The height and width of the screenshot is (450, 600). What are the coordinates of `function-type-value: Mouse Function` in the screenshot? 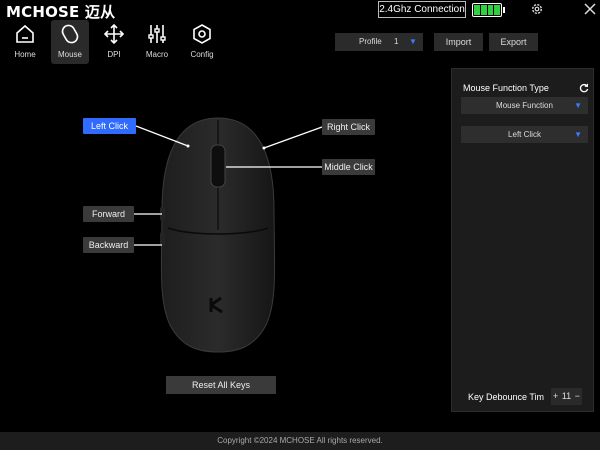 It's located at (524, 105).